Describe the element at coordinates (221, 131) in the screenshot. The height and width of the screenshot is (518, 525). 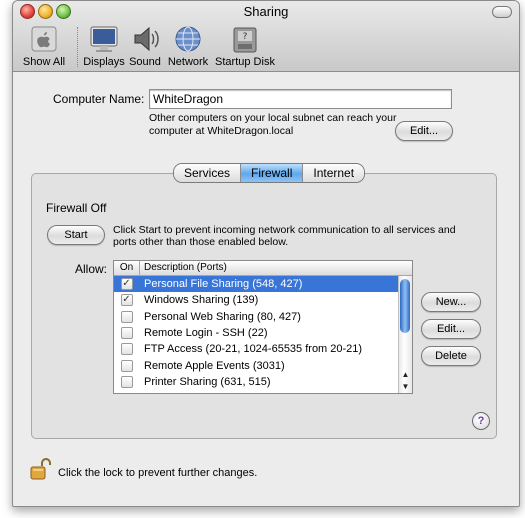
I see `subnet-info-line2: computer at WhiteDragon.local` at that location.